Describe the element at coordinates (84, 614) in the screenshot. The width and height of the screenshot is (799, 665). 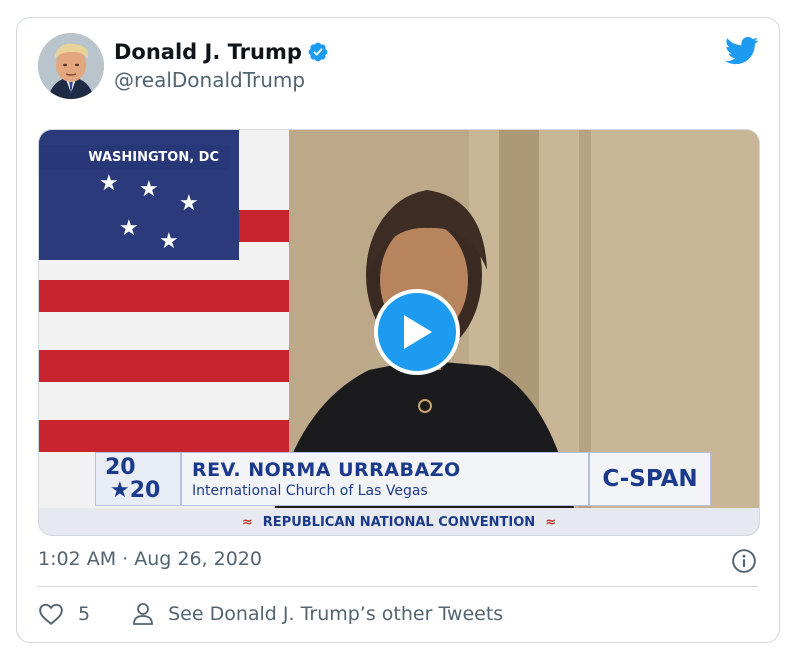
I see `like-count: 5` at that location.